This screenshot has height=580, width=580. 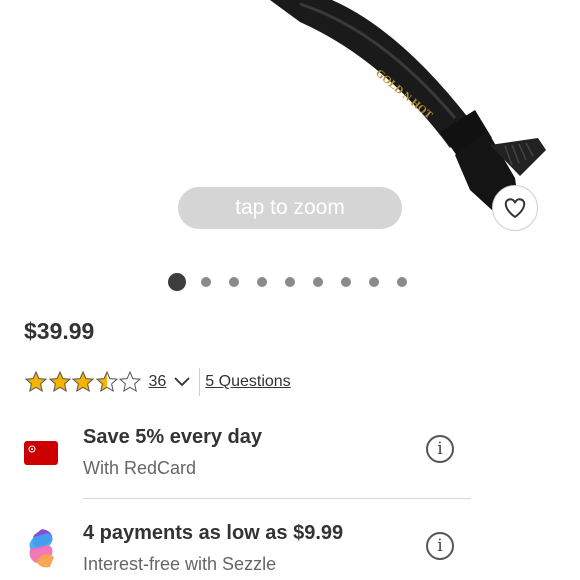 What do you see at coordinates (41, 453) in the screenshot?
I see `redcard-icon` at bounding box center [41, 453].